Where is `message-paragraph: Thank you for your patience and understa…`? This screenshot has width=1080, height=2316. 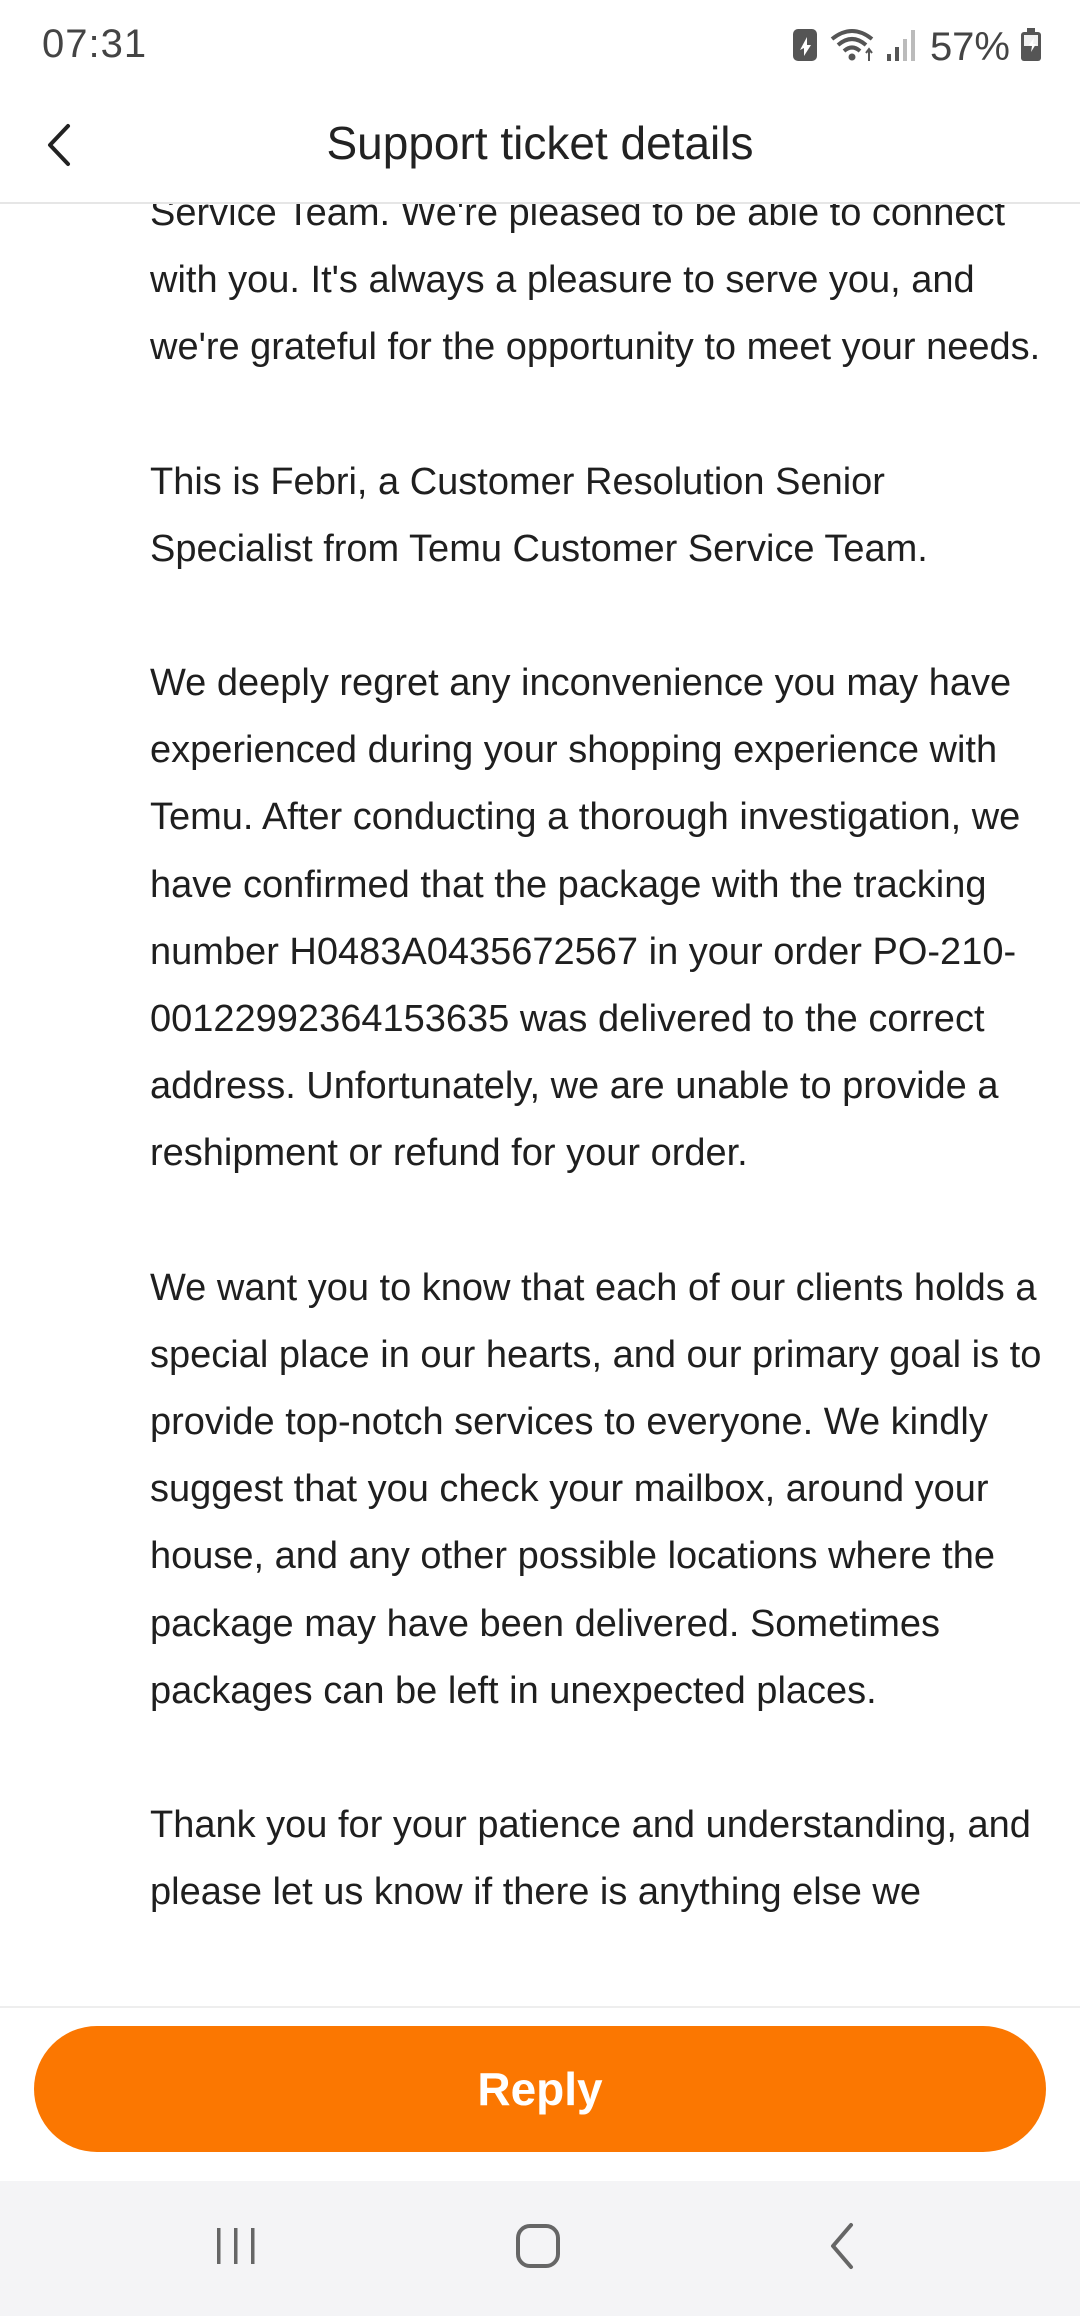
message-paragraph: Thank you for your patience and understa… is located at coordinates (590, 1859).